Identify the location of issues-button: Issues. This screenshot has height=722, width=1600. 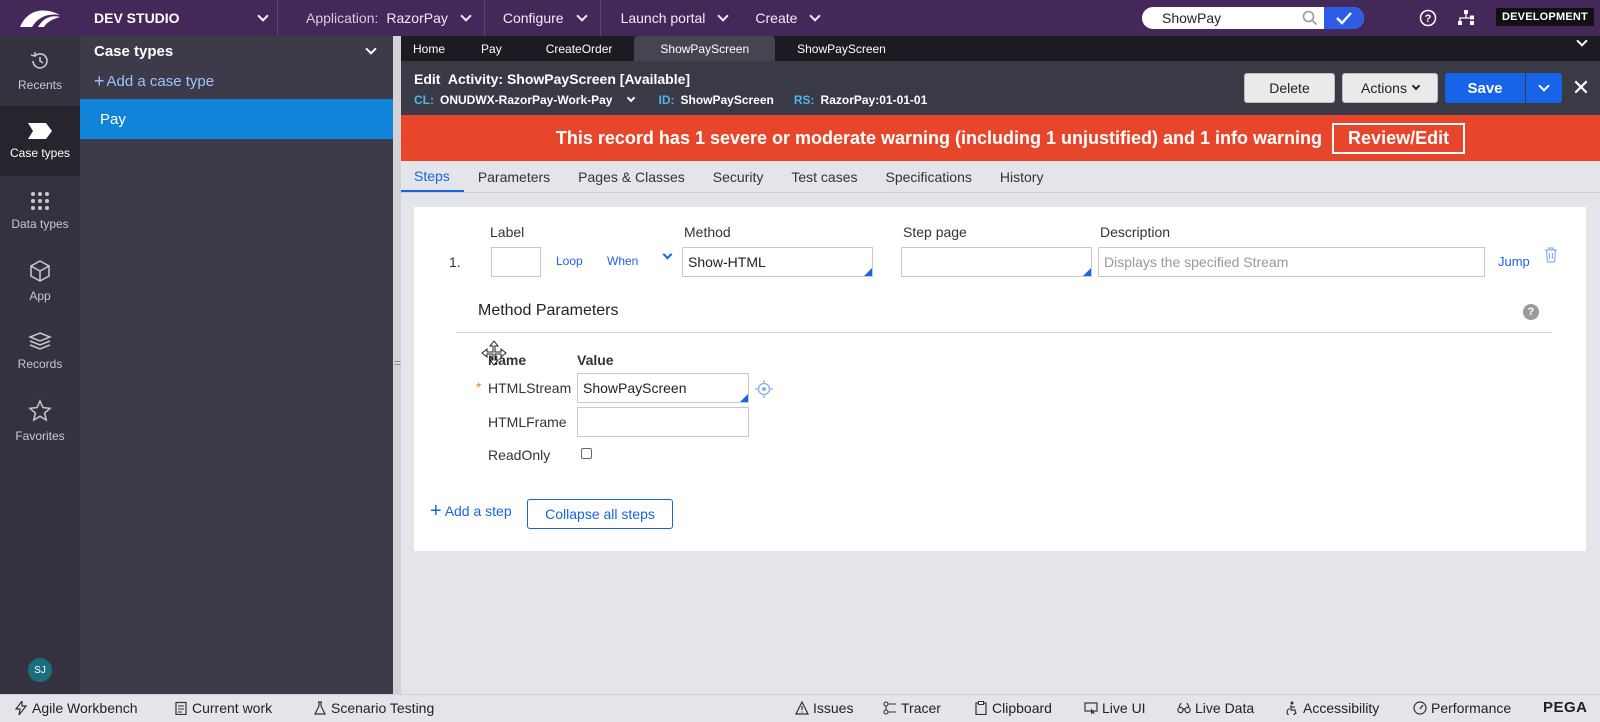
(824, 708).